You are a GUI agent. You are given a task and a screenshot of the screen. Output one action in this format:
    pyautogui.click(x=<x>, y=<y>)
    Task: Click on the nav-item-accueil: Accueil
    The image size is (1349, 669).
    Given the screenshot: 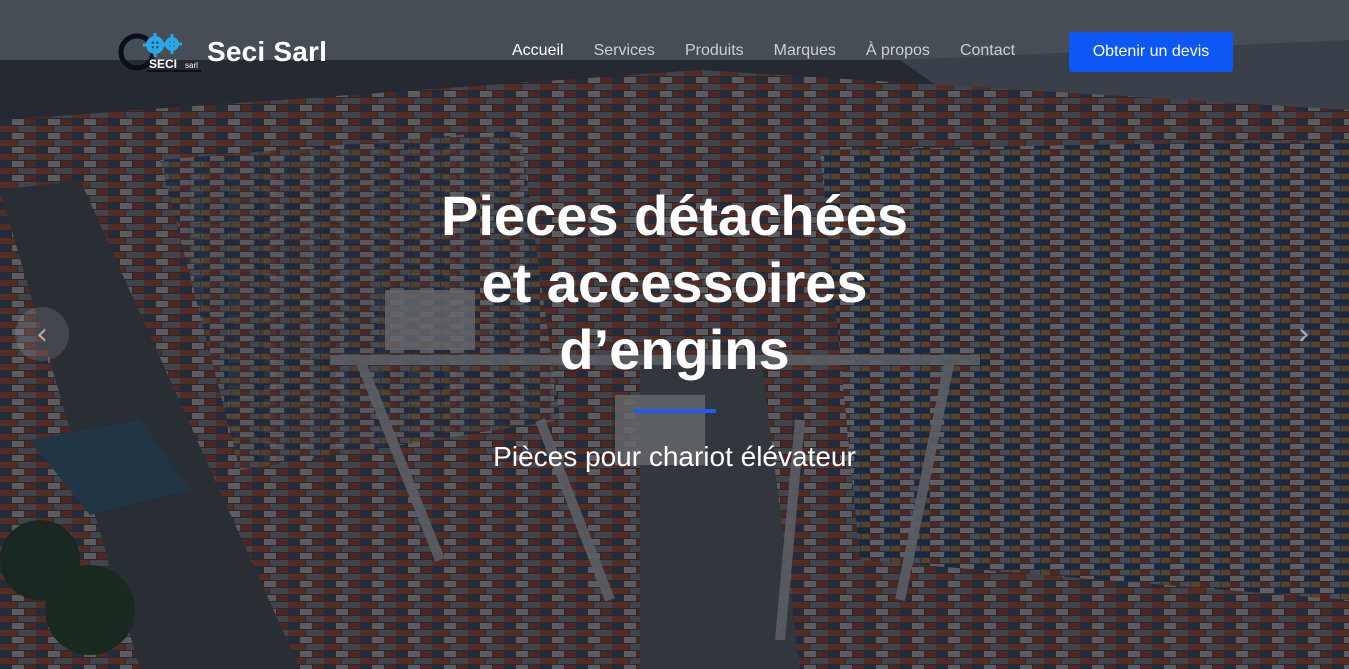 What is the action you would take?
    pyautogui.click(x=538, y=51)
    